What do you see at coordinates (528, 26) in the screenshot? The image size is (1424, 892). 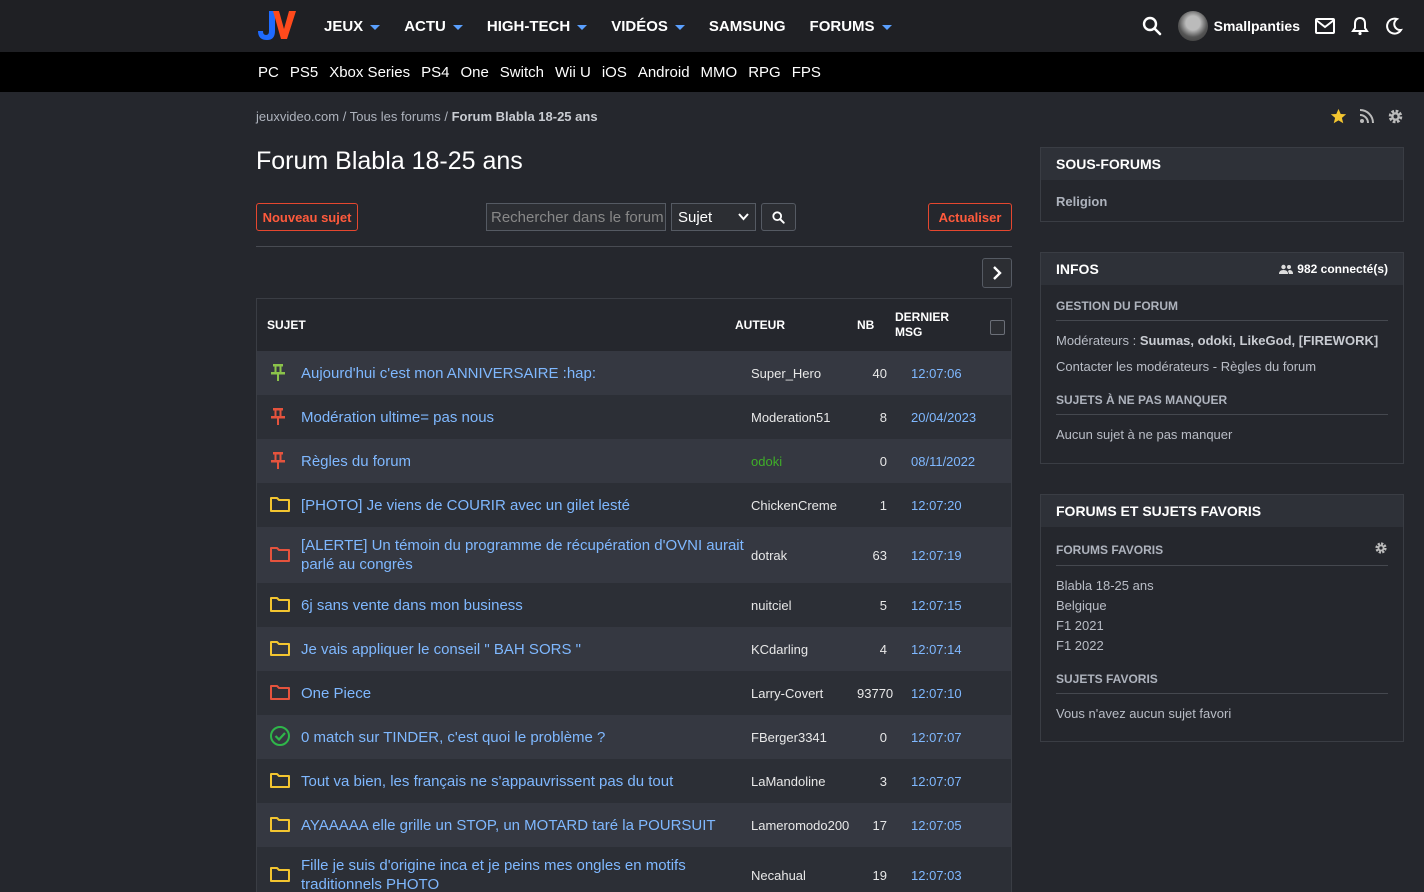 I see `nav-item-label: HIGH-TECH` at bounding box center [528, 26].